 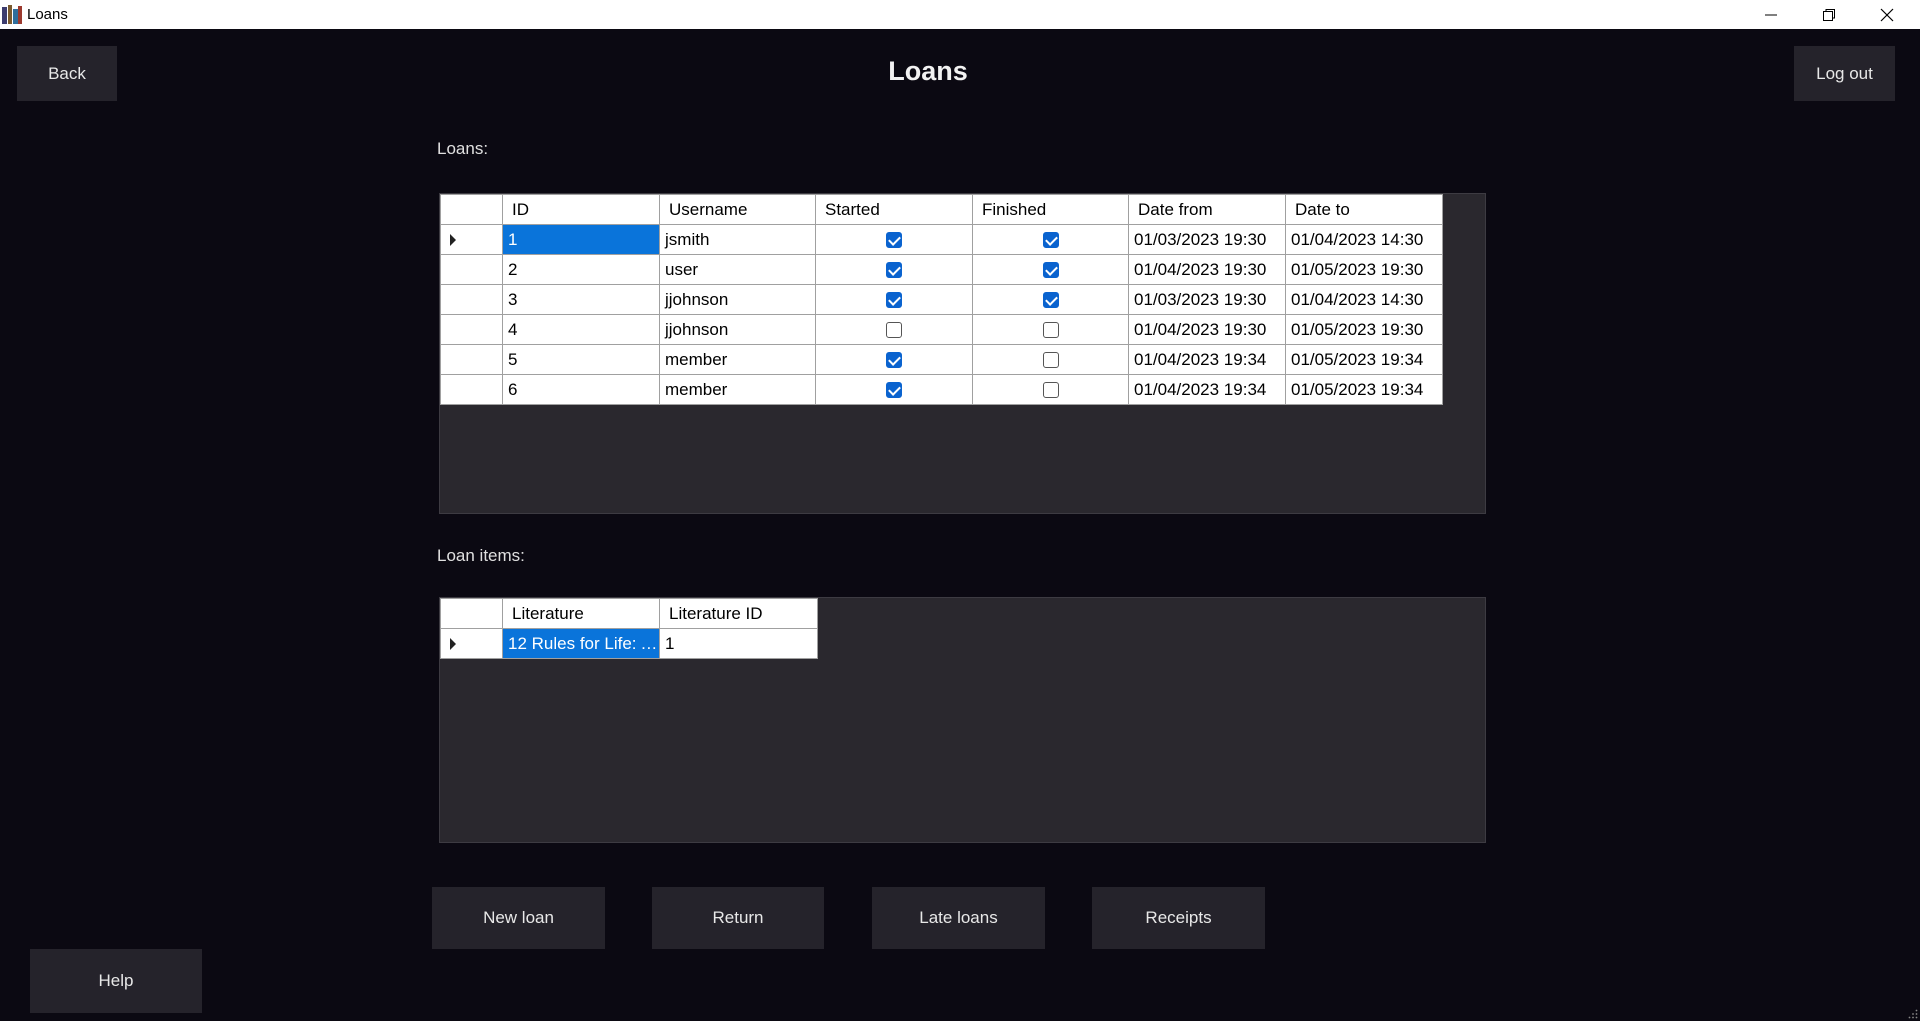 I want to click on cell-username: user, so click(x=737, y=269).